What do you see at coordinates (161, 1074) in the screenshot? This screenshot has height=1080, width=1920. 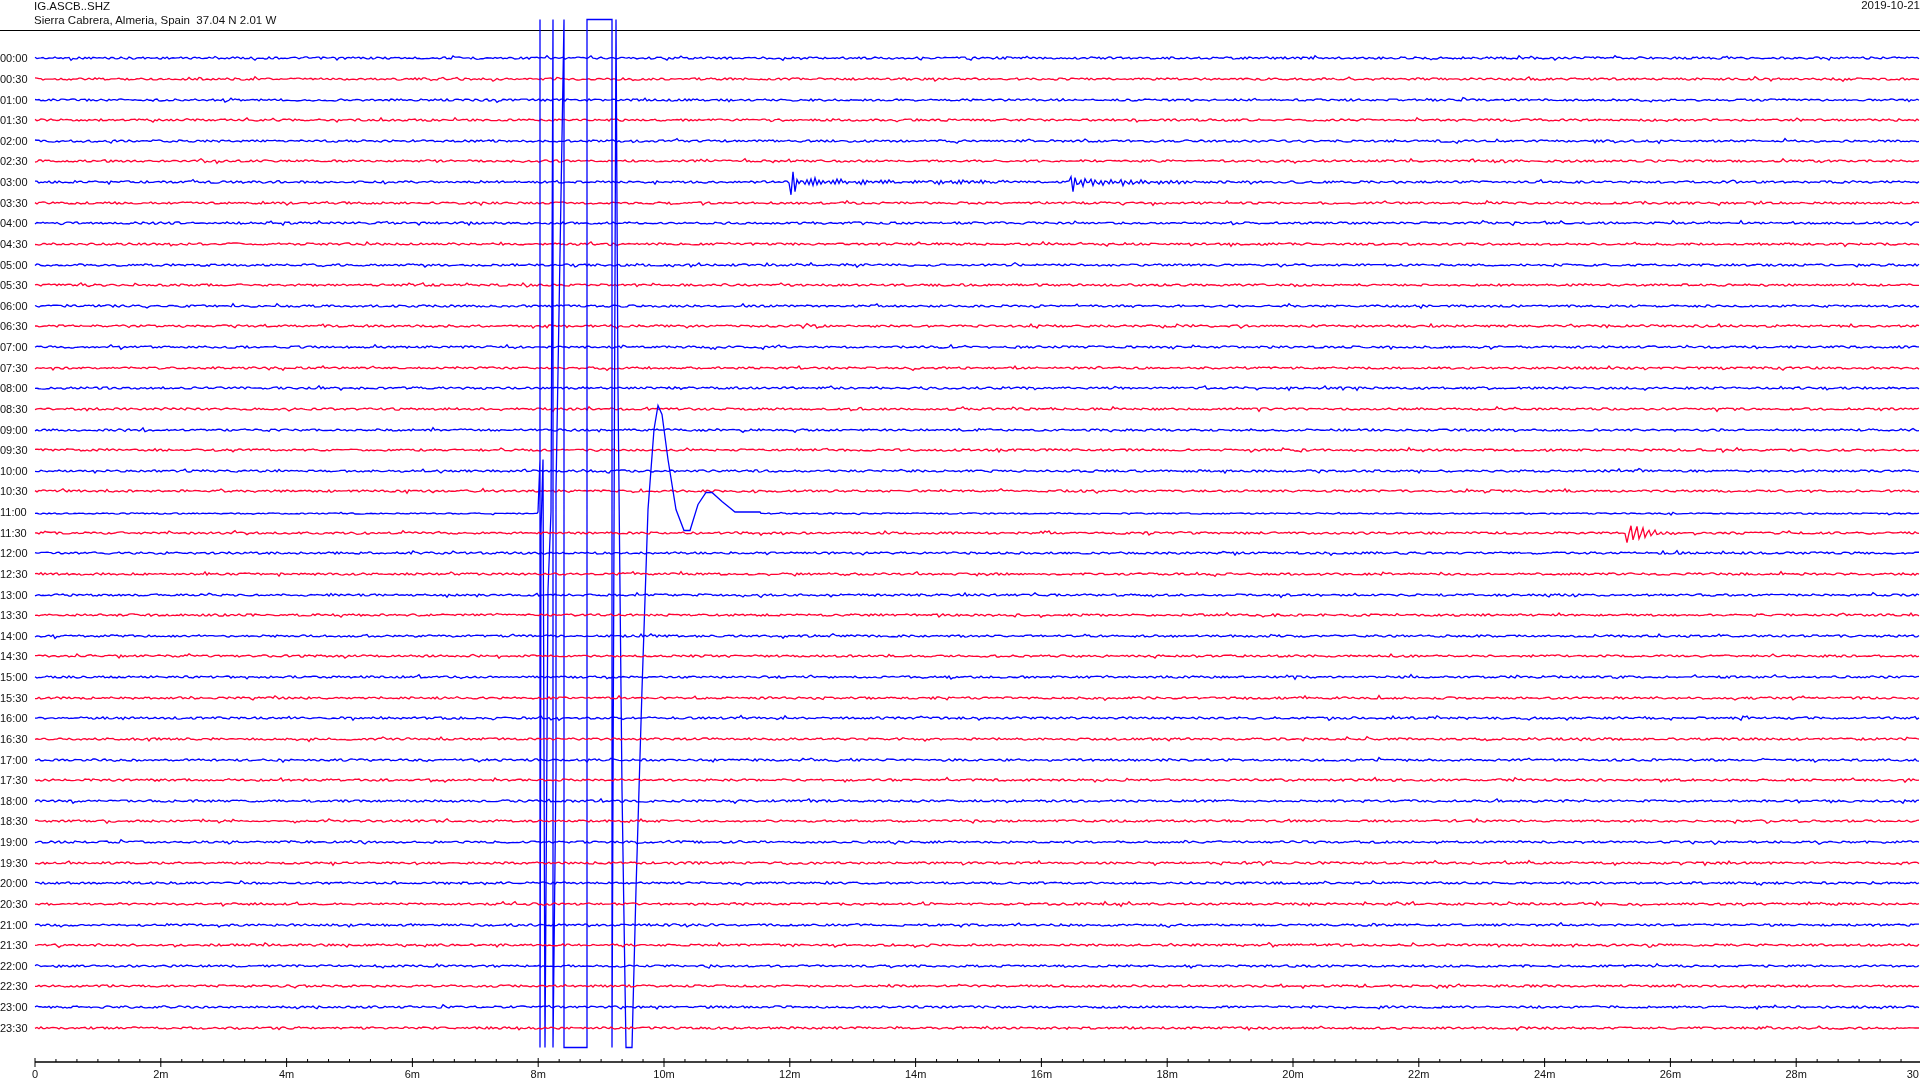 I see `axis-tick-label: 2m` at bounding box center [161, 1074].